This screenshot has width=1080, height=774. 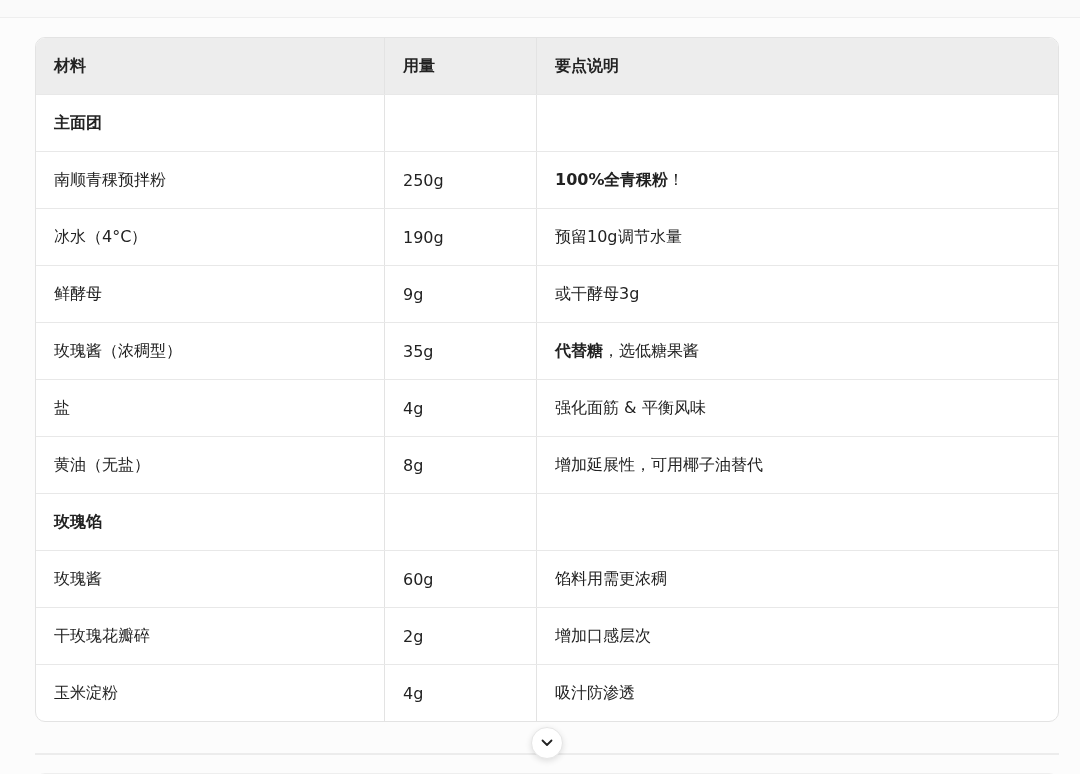 I want to click on table-cell: 100%全青稞粉！, so click(x=620, y=180).